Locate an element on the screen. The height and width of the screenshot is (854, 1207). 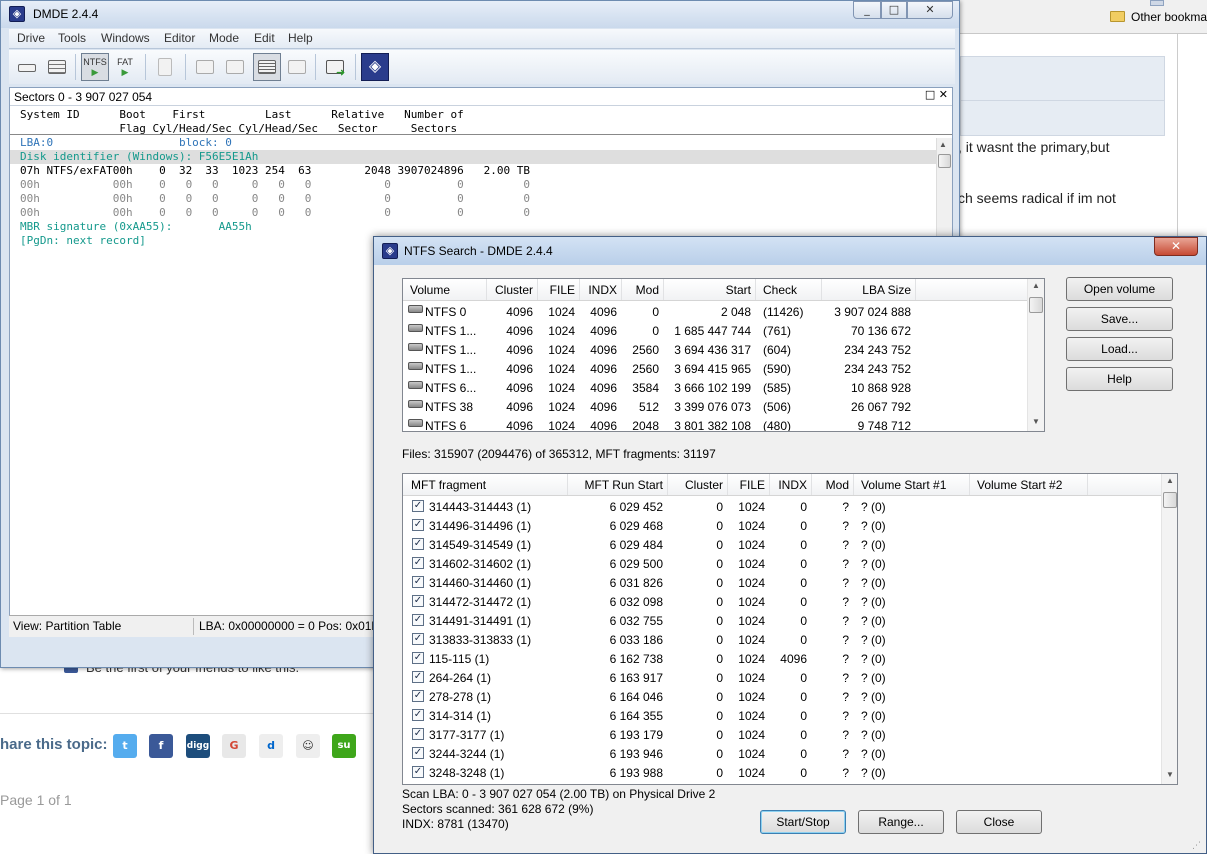
fragment-row: ✓ 314496-314496 (1) 6 029 468 0 1024 0? ? (0) is located at coordinates (782, 526).